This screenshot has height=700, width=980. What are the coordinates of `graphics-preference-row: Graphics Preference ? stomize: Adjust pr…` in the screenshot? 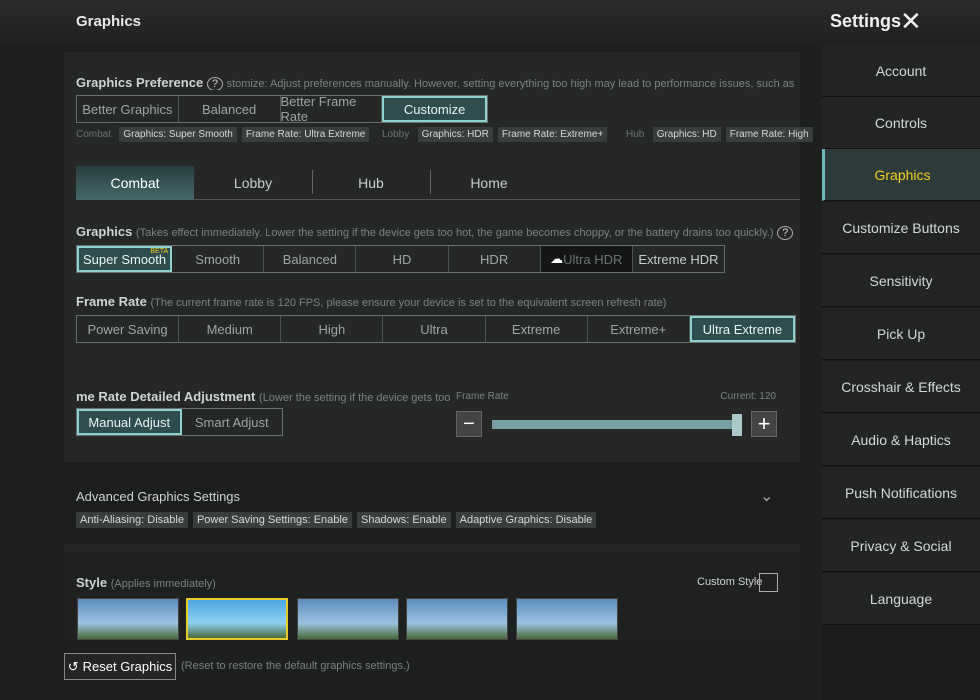 It's located at (436, 82).